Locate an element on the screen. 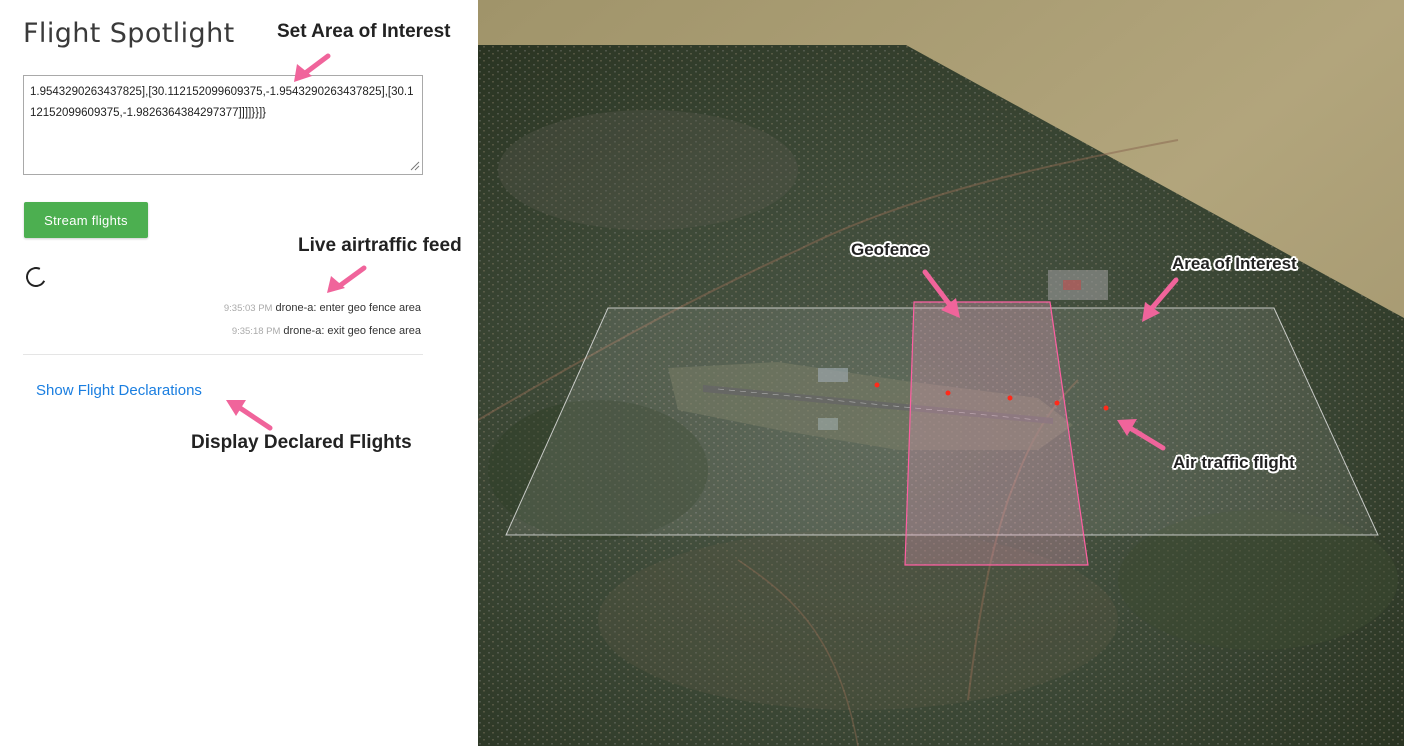 This screenshot has width=1404, height=746. feed-item: 9:35:03 PM drone-a: enter geo fence area is located at coordinates (260, 308).